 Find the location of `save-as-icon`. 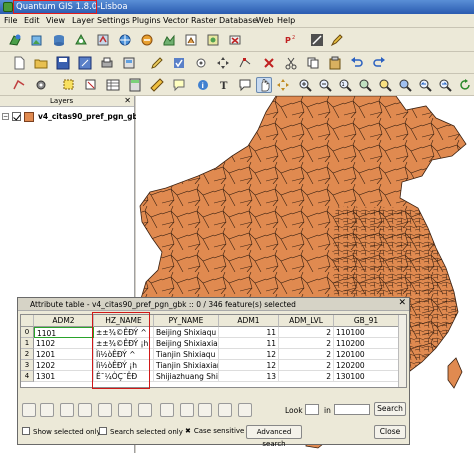

save-as-icon is located at coordinates (85, 63).